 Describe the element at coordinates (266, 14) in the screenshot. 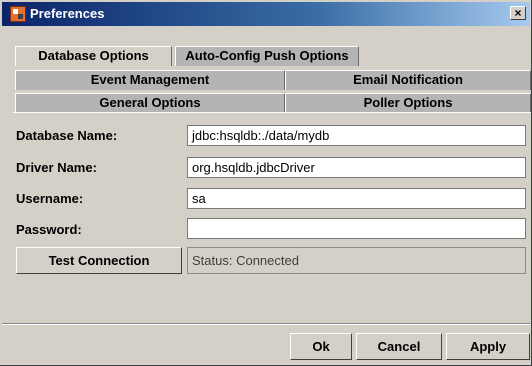

I see `title-bar: Preferences ×` at that location.